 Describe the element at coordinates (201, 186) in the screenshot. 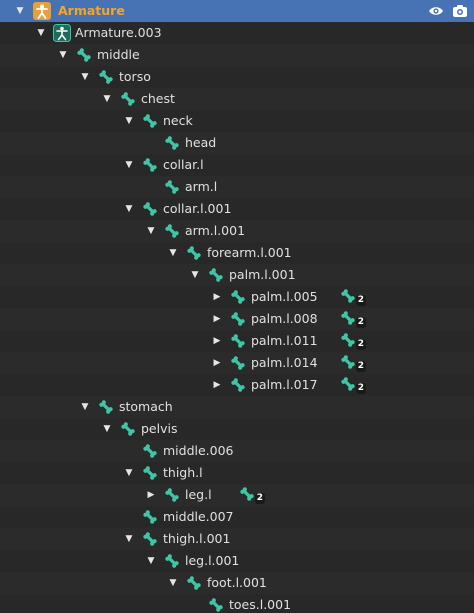

I see `row-label: arm.l` at that location.